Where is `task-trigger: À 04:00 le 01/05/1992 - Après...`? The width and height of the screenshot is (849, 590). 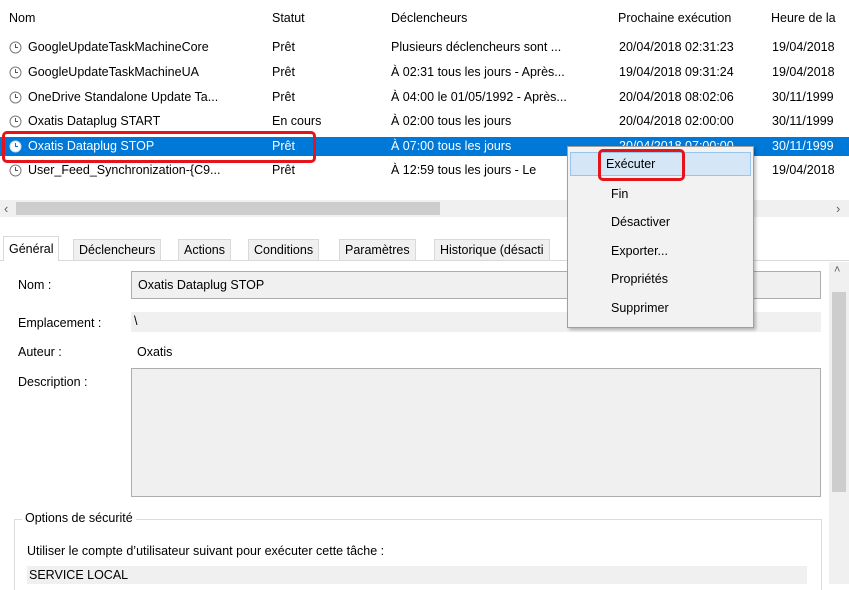 task-trigger: À 04:00 le 01/05/1992 - Après... is located at coordinates (479, 97).